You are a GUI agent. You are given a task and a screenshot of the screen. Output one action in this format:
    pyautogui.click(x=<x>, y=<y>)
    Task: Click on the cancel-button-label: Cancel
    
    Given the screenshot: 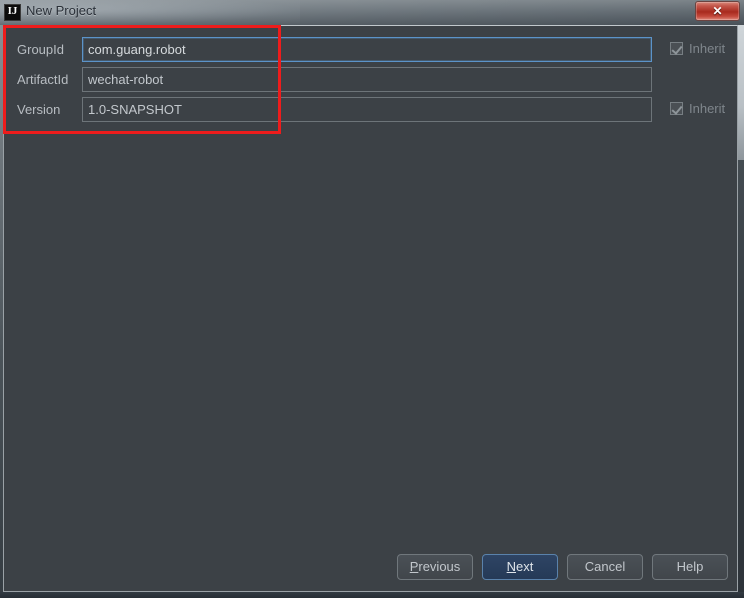 What is the action you would take?
    pyautogui.click(x=605, y=566)
    